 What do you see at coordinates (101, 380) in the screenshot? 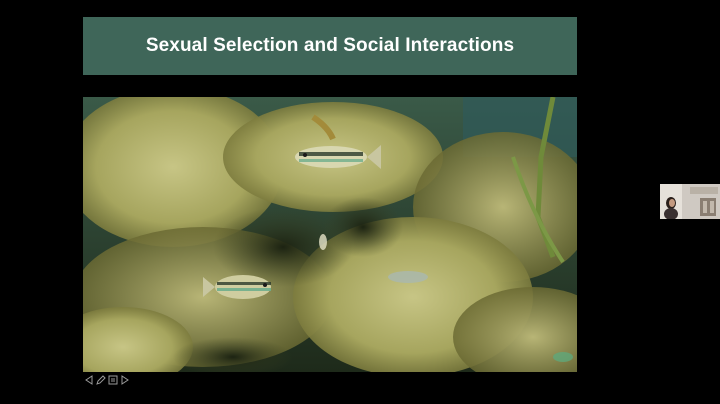
I see `pen-icon` at bounding box center [101, 380].